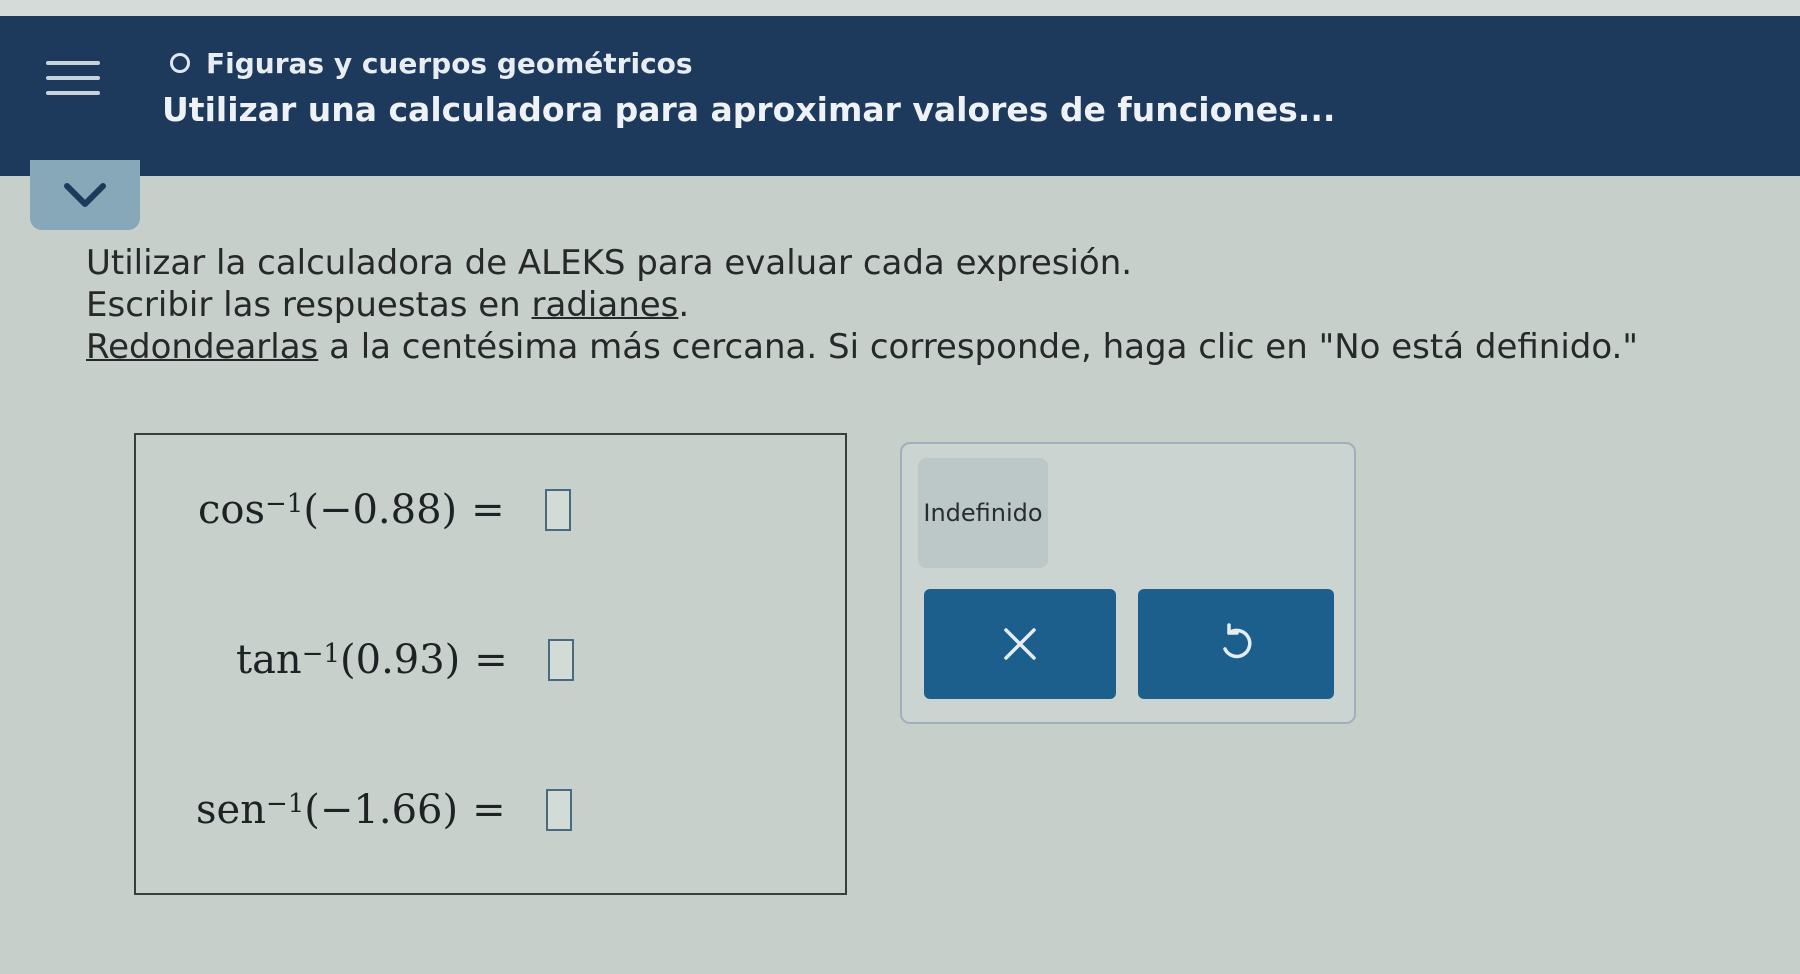  I want to click on topic-breadcrumb: Figuras y cuerpos geométricos, so click(431, 63).